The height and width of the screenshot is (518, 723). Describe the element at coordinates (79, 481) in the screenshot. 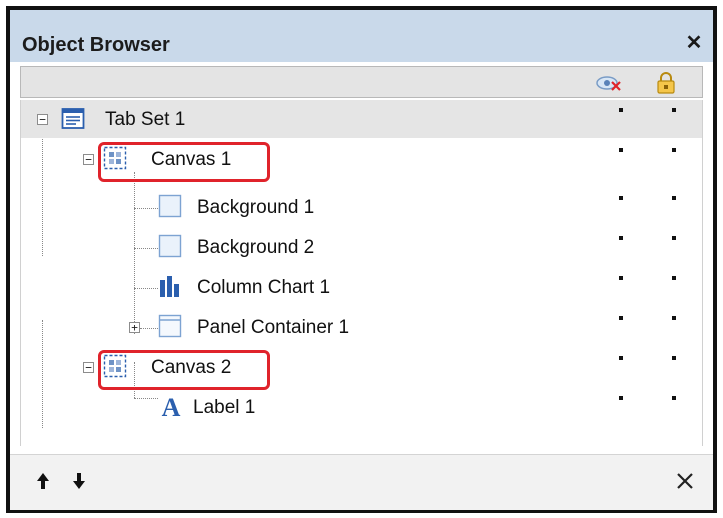

I see `arrow-down-icon` at that location.